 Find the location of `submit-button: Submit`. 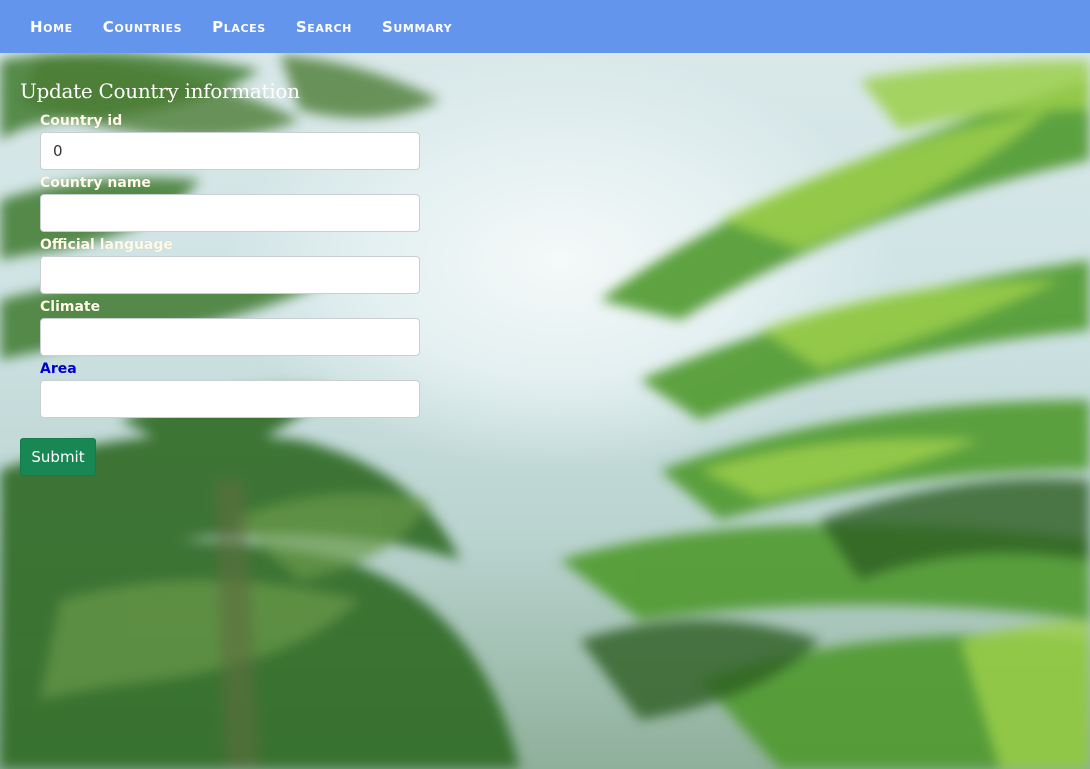

submit-button: Submit is located at coordinates (58, 457).